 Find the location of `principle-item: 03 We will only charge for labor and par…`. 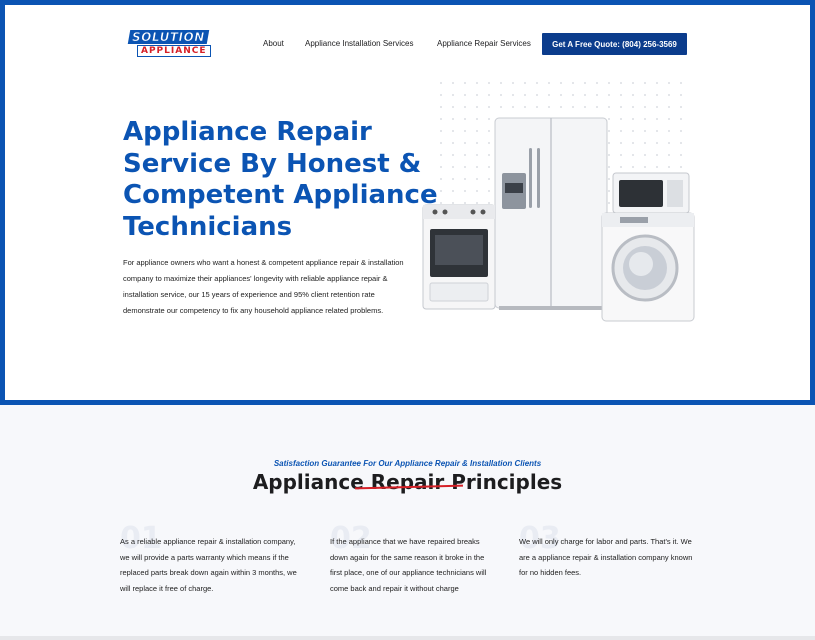

principle-item: 03 We will only charge for labor and par… is located at coordinates (609, 552).